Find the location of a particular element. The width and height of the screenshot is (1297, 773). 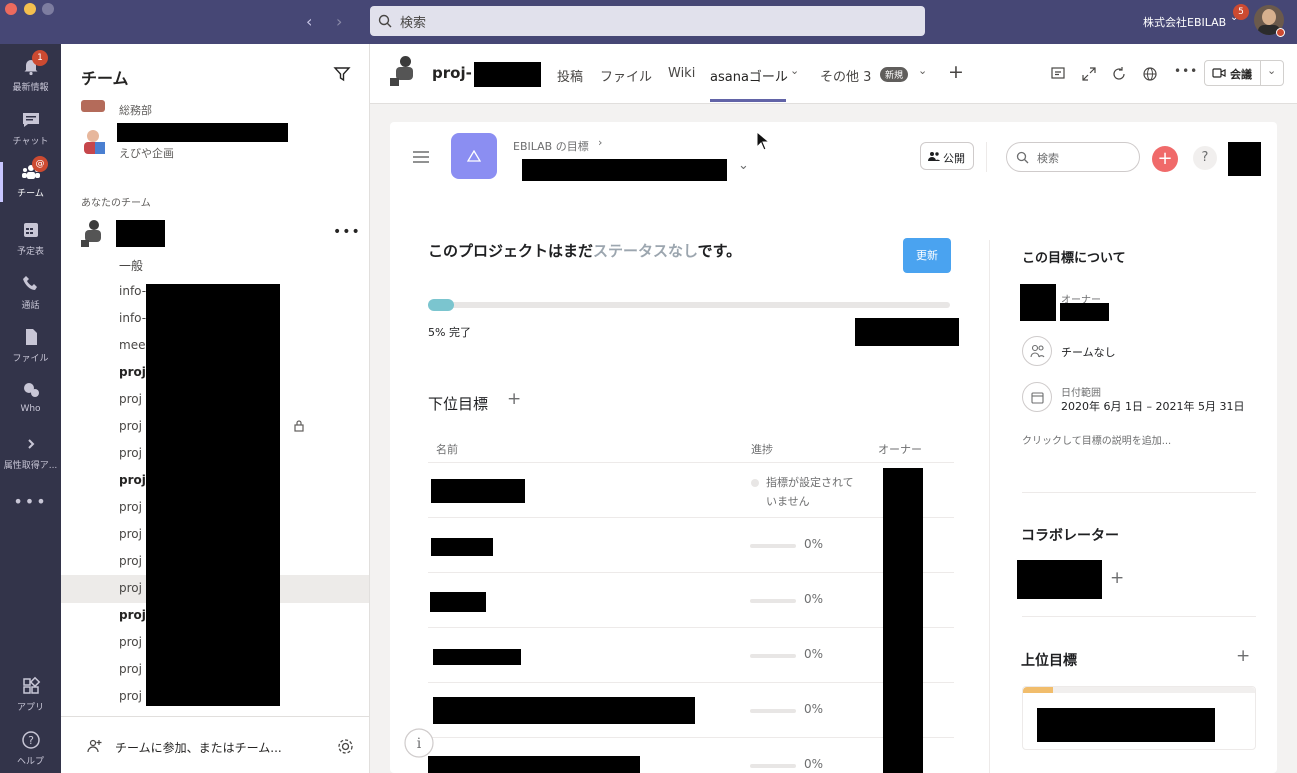

status-suffix: です。 is located at coordinates (719, 251).